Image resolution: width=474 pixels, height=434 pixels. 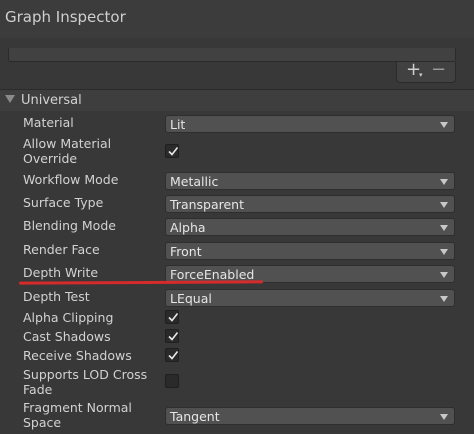 What do you see at coordinates (67, 151) in the screenshot?
I see `allow-override-label: Allow Material Override` at bounding box center [67, 151].